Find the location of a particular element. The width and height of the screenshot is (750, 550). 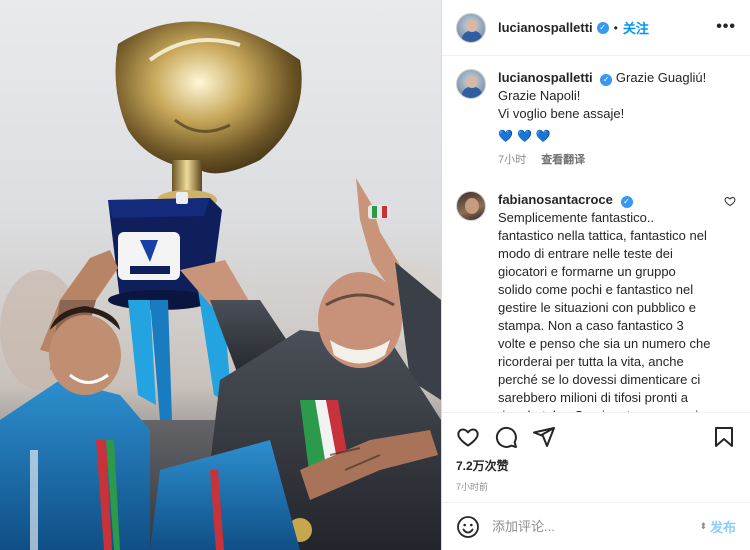

like-heart-icon is located at coordinates (468, 437).